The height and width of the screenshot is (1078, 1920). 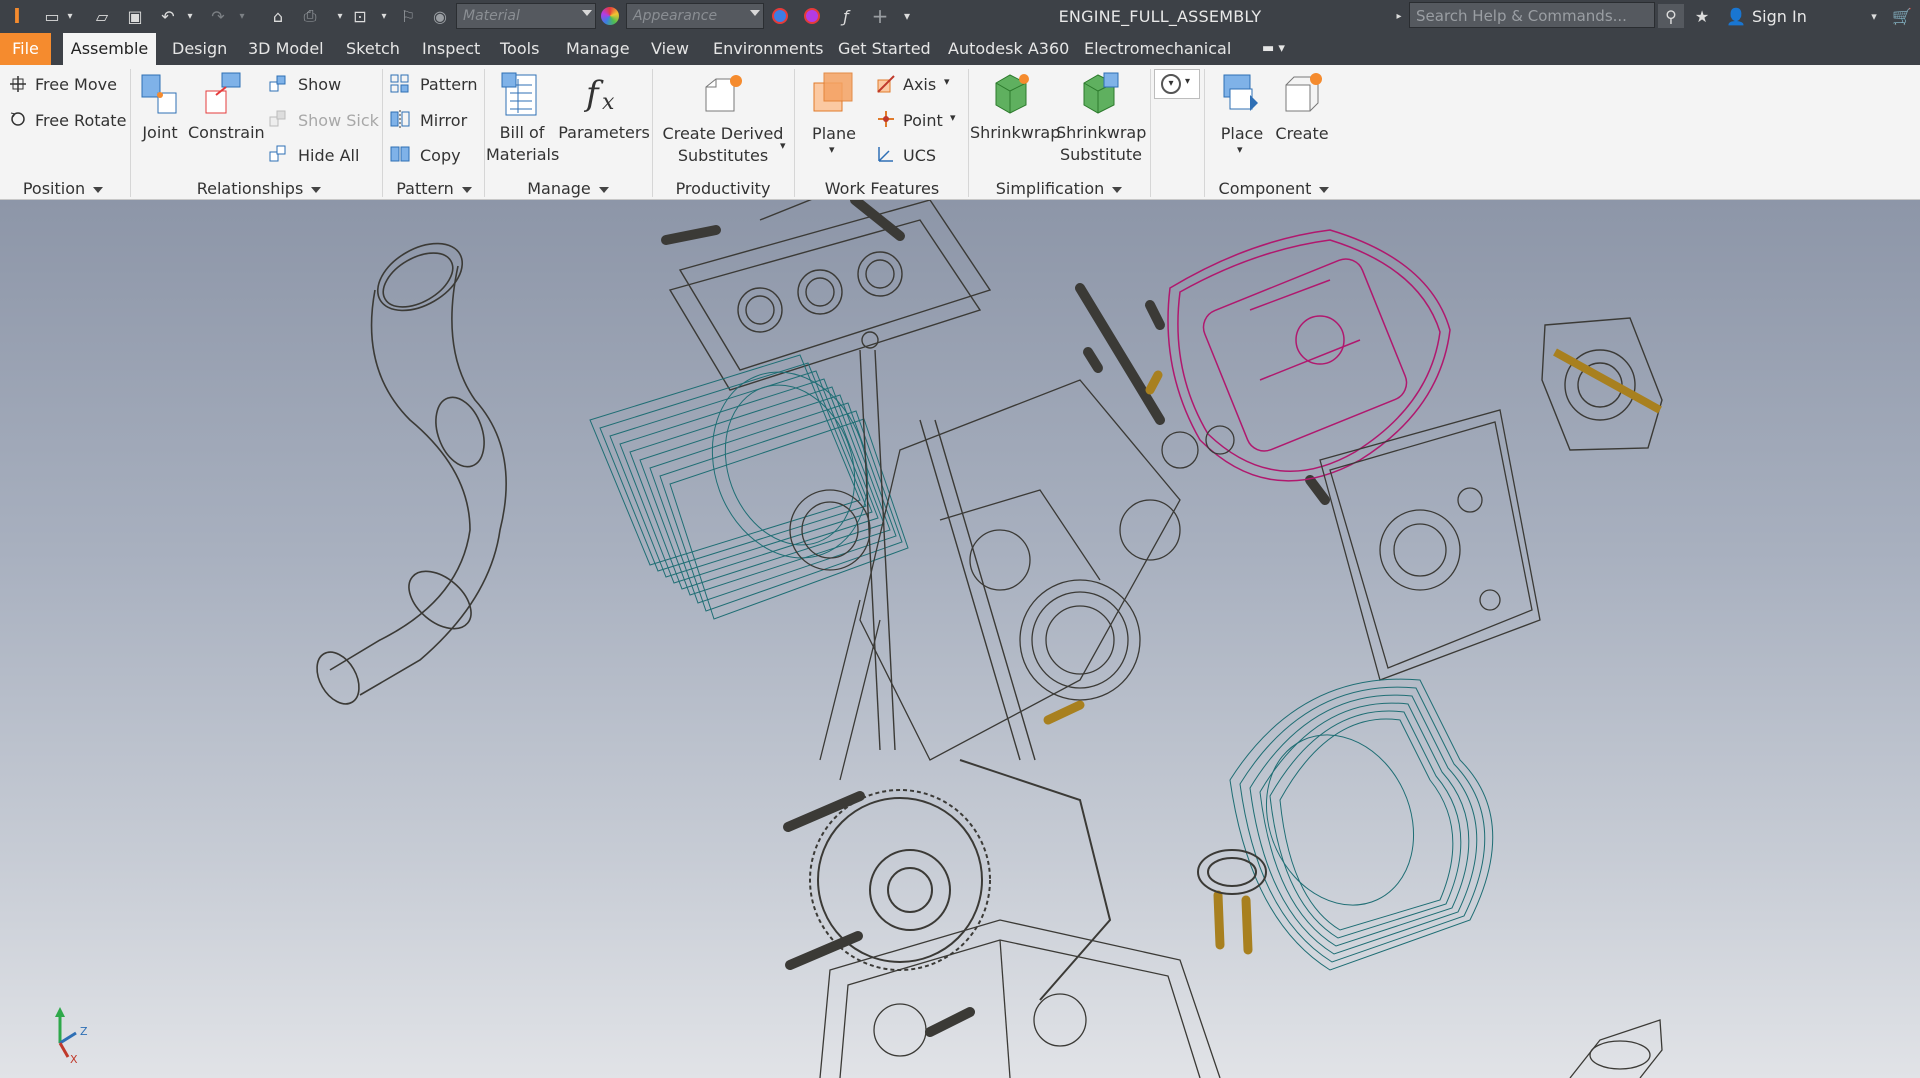 I want to click on undo-icon: ↶, so click(x=168, y=16).